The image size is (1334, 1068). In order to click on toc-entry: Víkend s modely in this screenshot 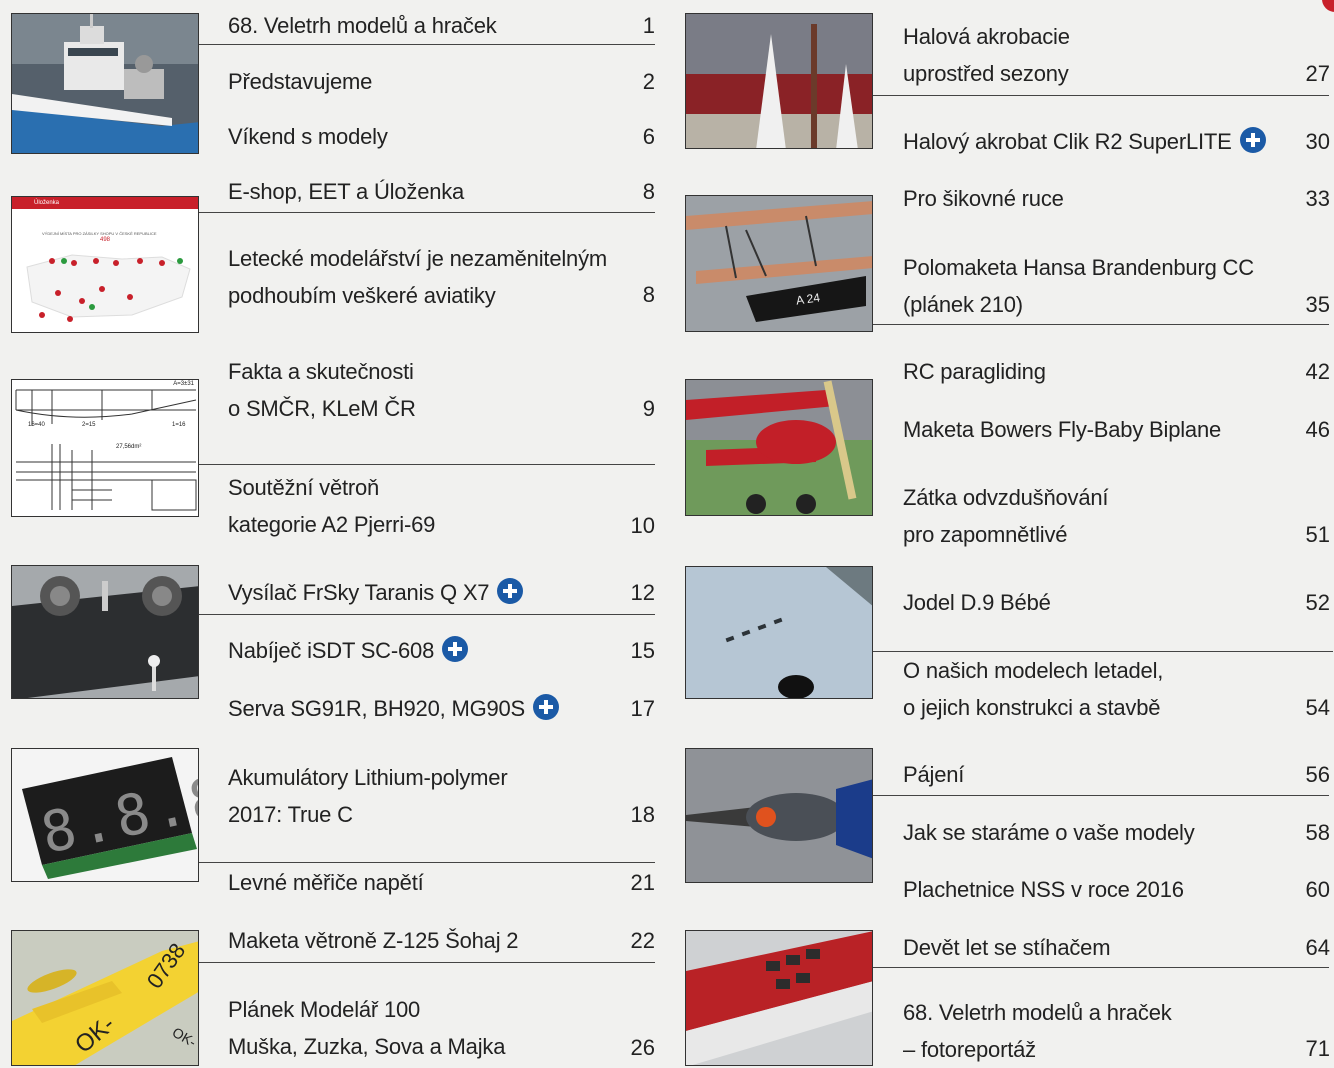, I will do `click(308, 136)`.